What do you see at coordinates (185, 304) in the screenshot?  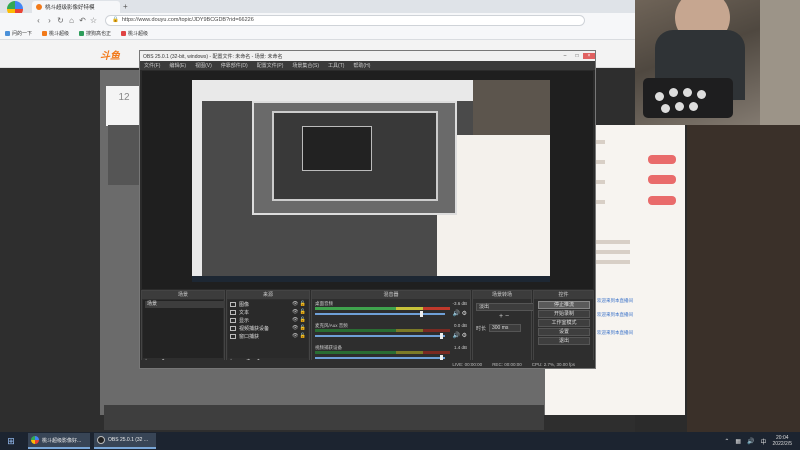 I see `scene-item: 场景` at bounding box center [185, 304].